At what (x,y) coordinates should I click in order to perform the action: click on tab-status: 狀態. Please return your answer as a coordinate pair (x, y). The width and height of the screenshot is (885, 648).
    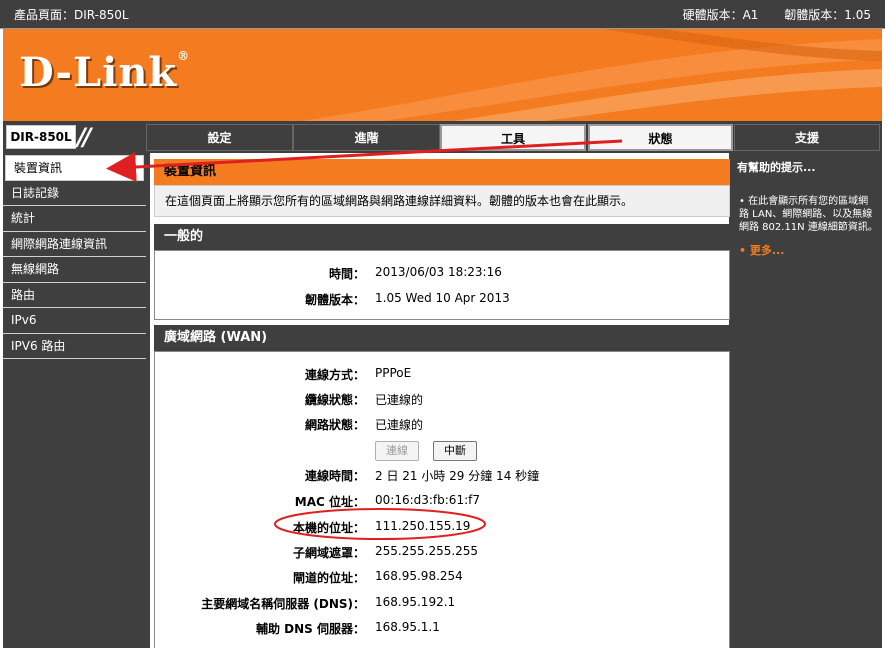
    Looking at the image, I should click on (660, 137).